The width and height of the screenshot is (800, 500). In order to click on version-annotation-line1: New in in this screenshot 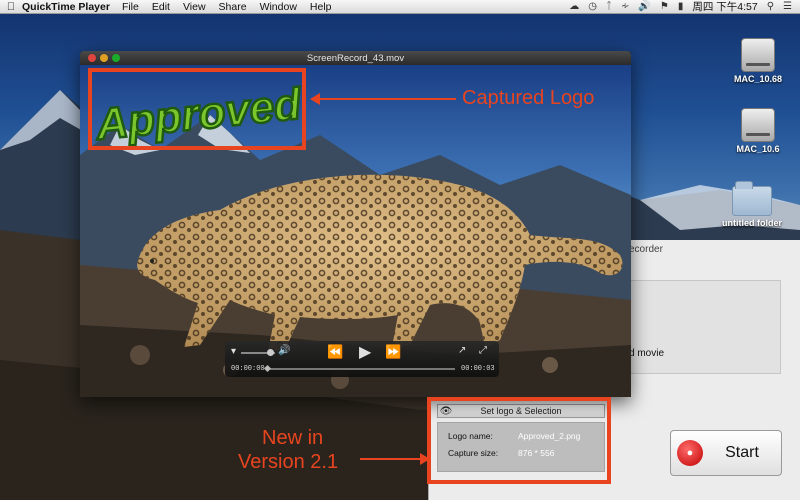, I will do `click(293, 438)`.